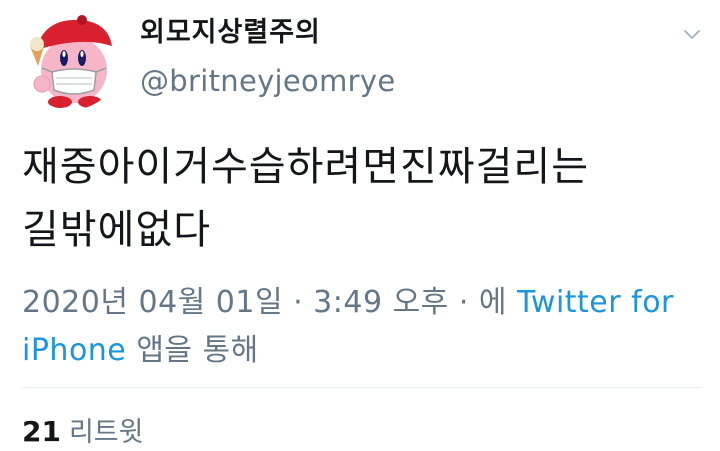 The height and width of the screenshot is (451, 720). Describe the element at coordinates (41, 431) in the screenshot. I see `retweet-count: 21` at that location.